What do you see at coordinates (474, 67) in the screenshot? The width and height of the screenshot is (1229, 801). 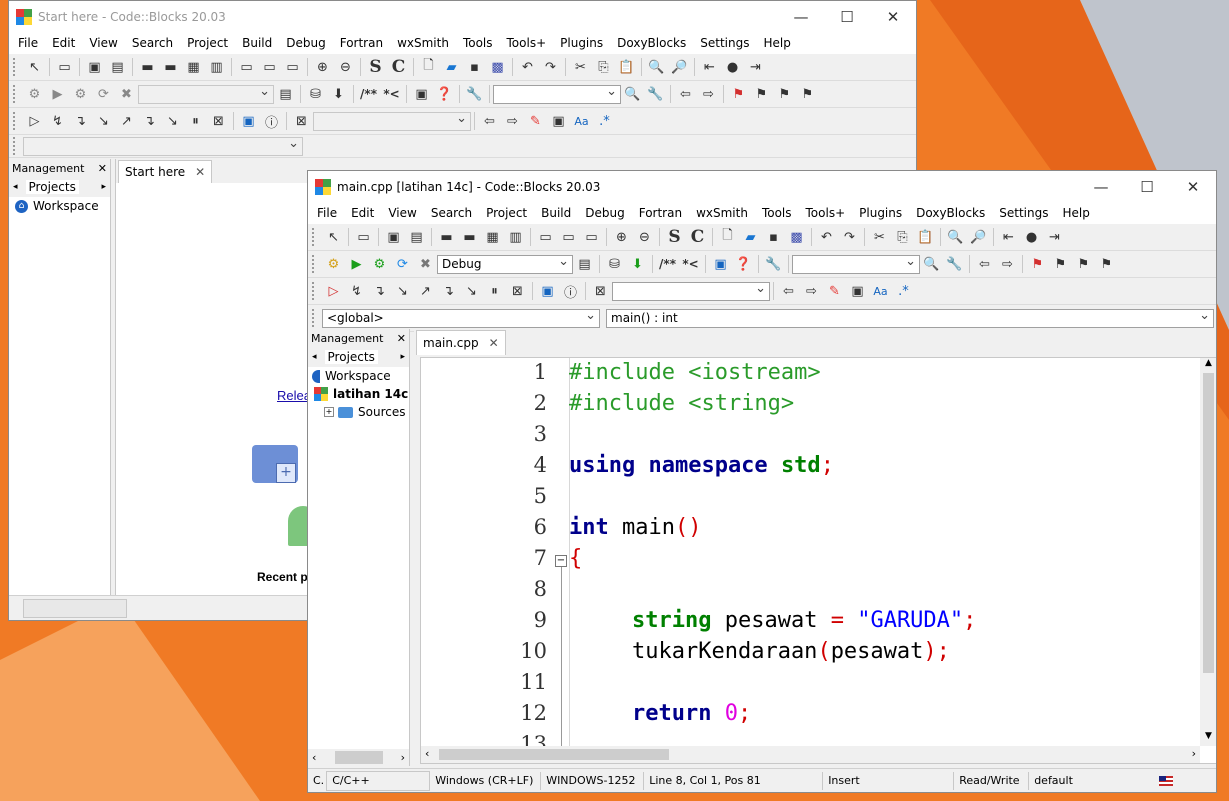 I see `save-icon: ▪` at bounding box center [474, 67].